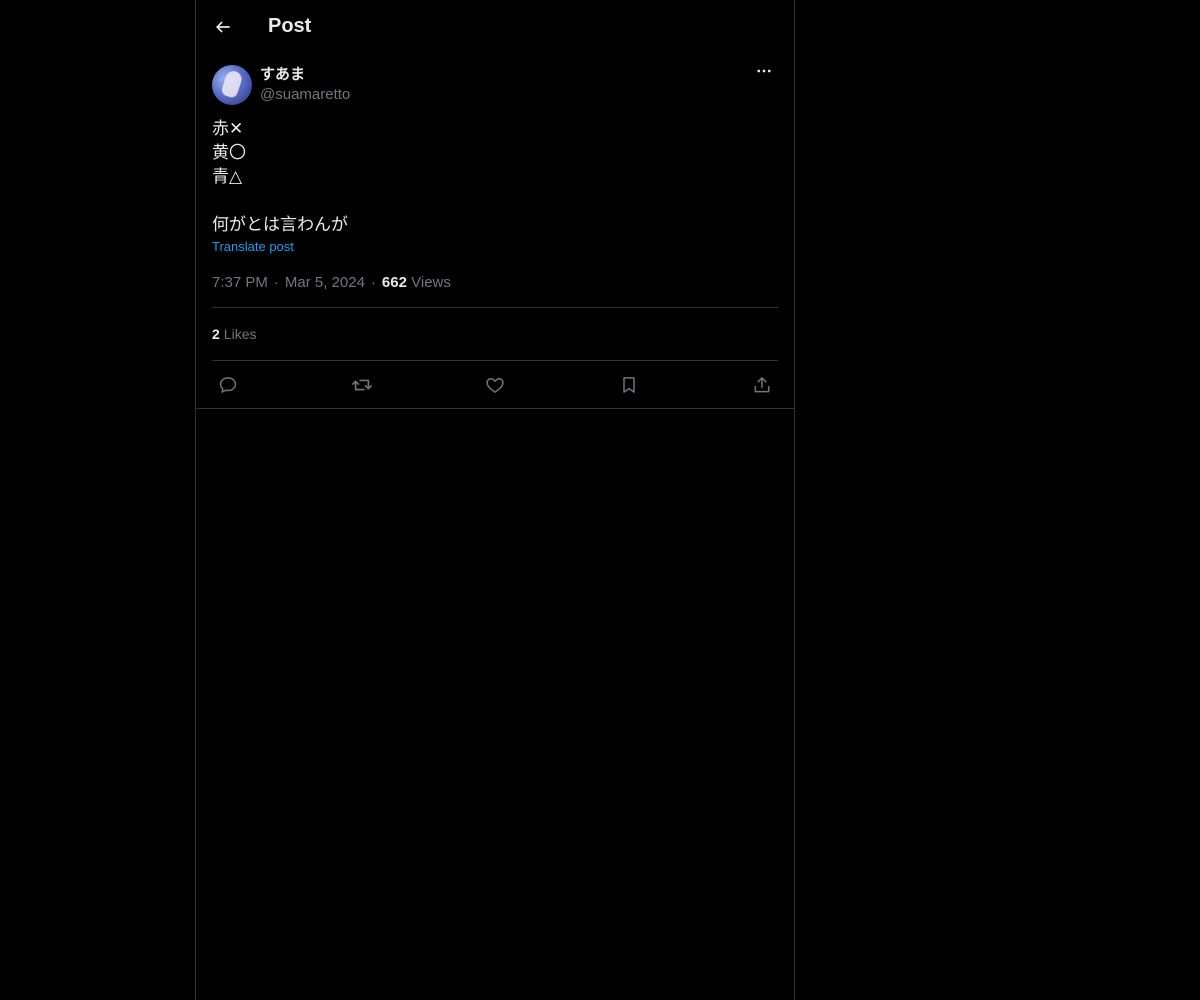 The height and width of the screenshot is (1000, 1200). What do you see at coordinates (495, 291) in the screenshot?
I see `post-meta: 7:37 PM · Mar 5, 2024 · 662 Views` at bounding box center [495, 291].